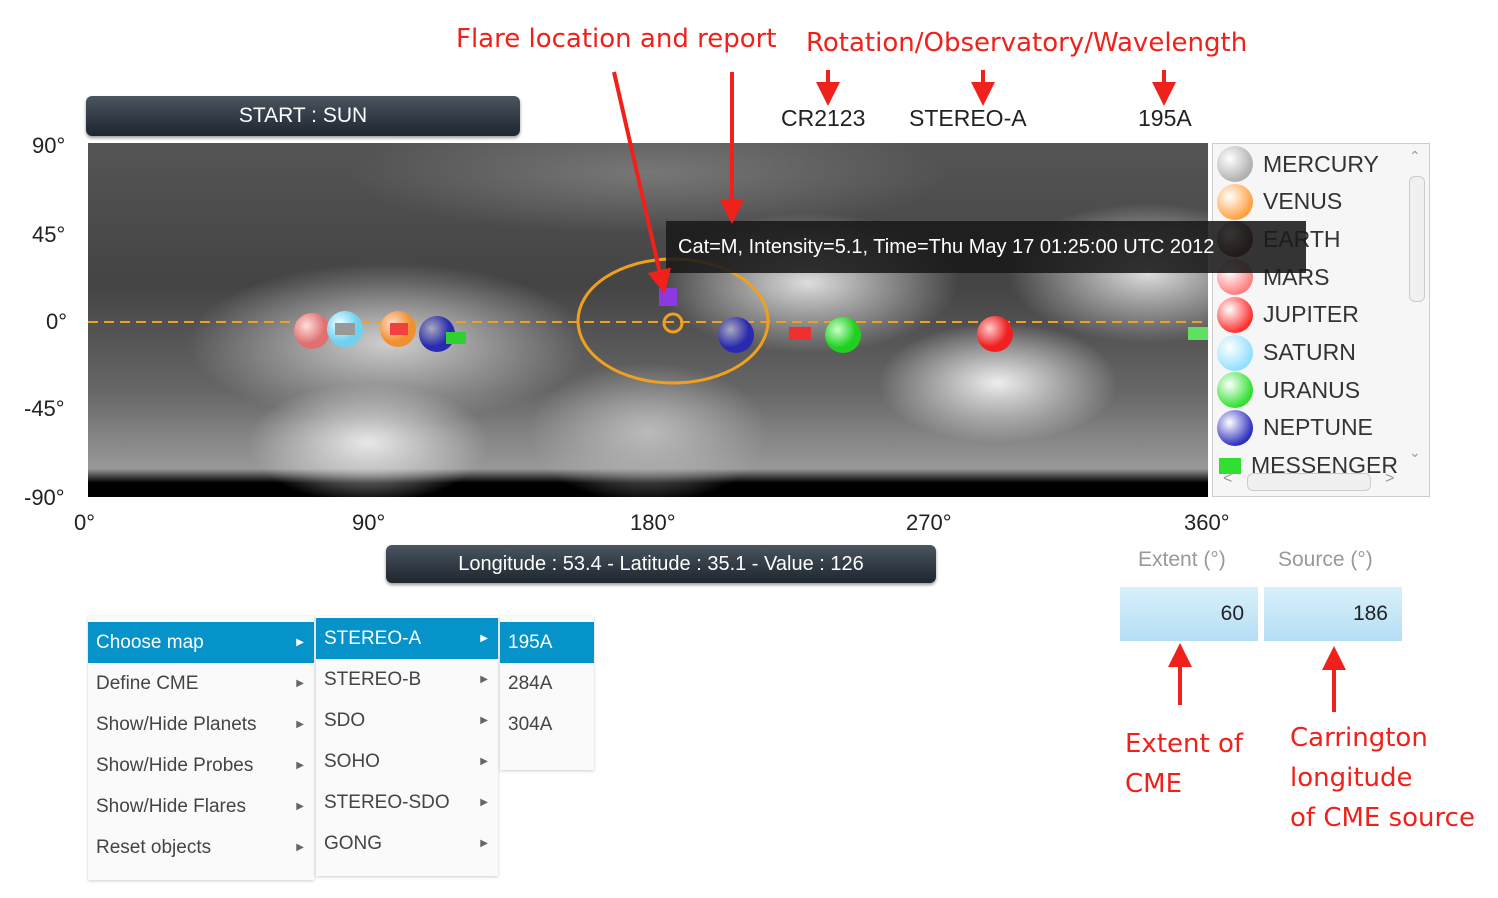 This screenshot has width=1498, height=898. Describe the element at coordinates (85, 522) in the screenshot. I see `lon-tick: 0°` at that location.